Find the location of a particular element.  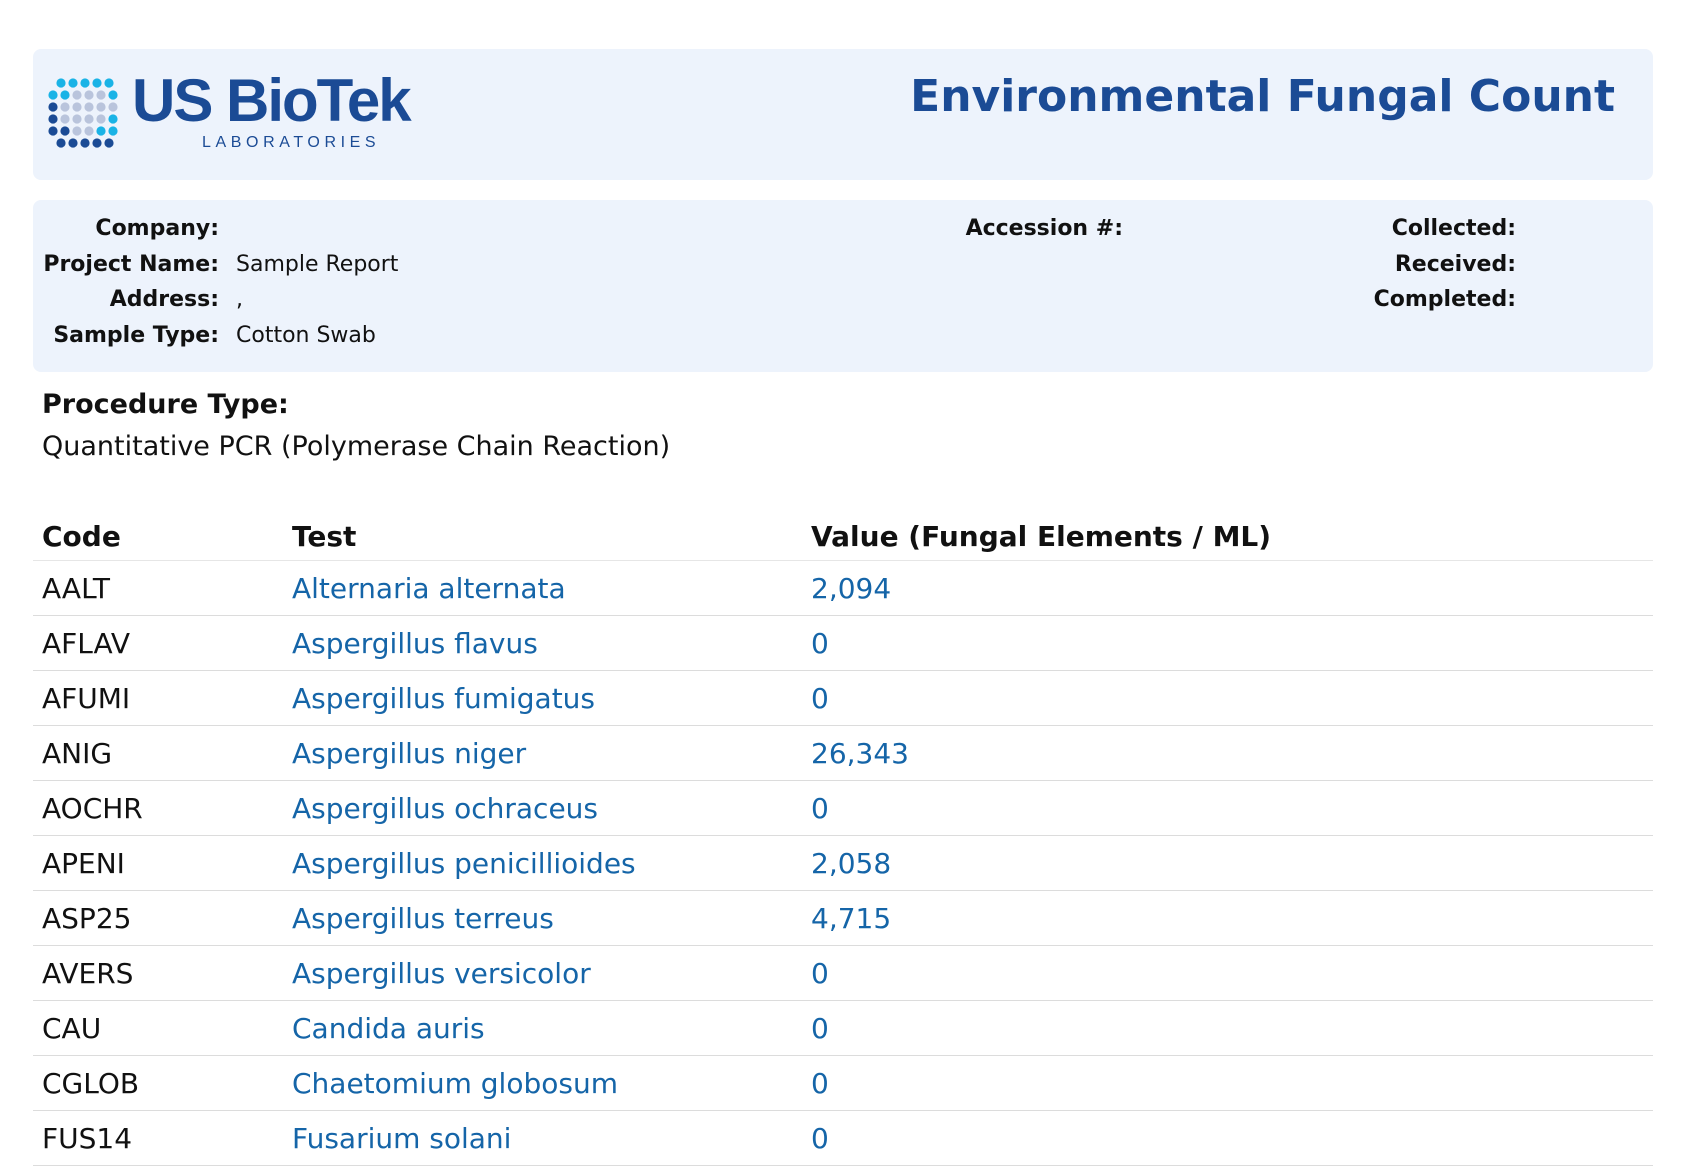

row-code: AALT is located at coordinates (76, 588).